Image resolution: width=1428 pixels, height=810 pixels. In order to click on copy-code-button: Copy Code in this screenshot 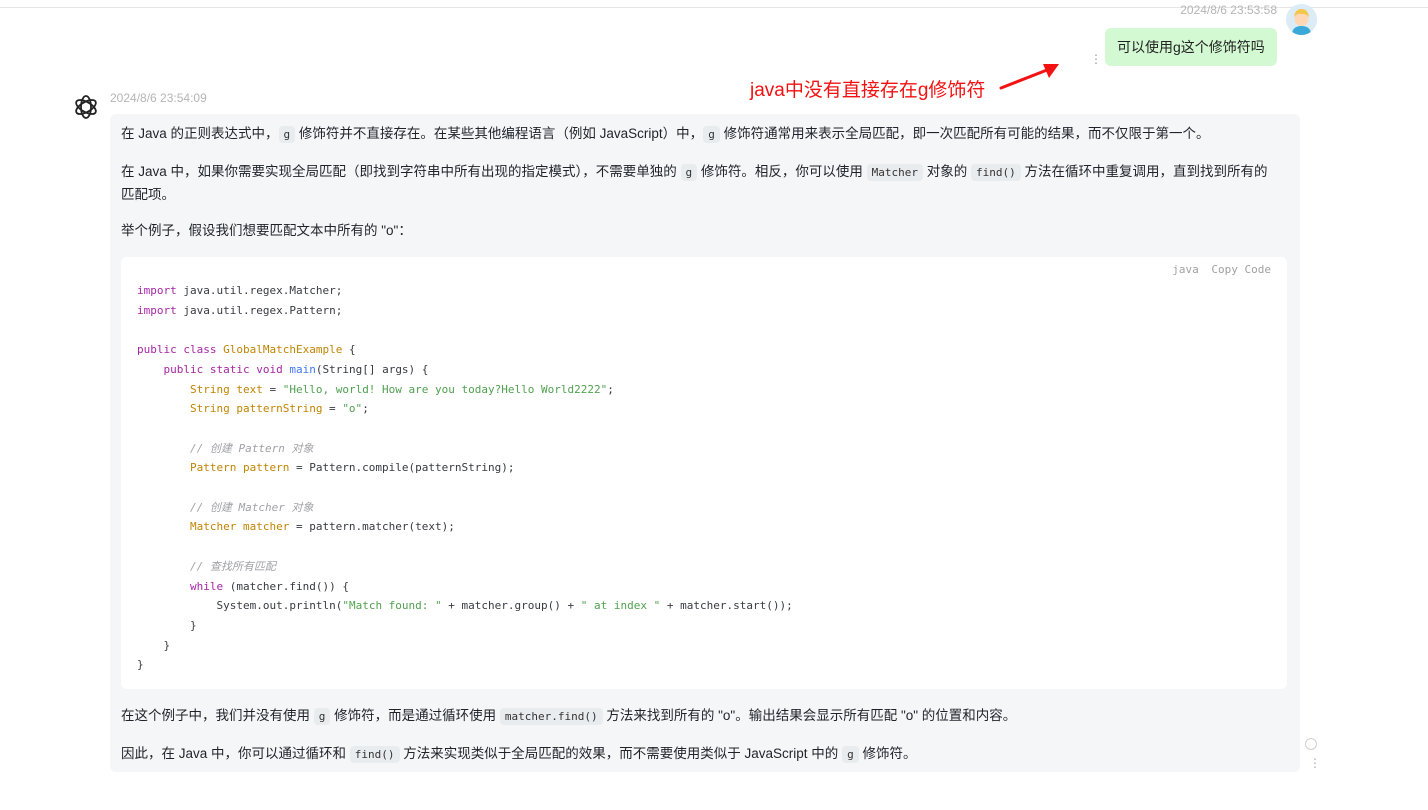, I will do `click(1241, 269)`.